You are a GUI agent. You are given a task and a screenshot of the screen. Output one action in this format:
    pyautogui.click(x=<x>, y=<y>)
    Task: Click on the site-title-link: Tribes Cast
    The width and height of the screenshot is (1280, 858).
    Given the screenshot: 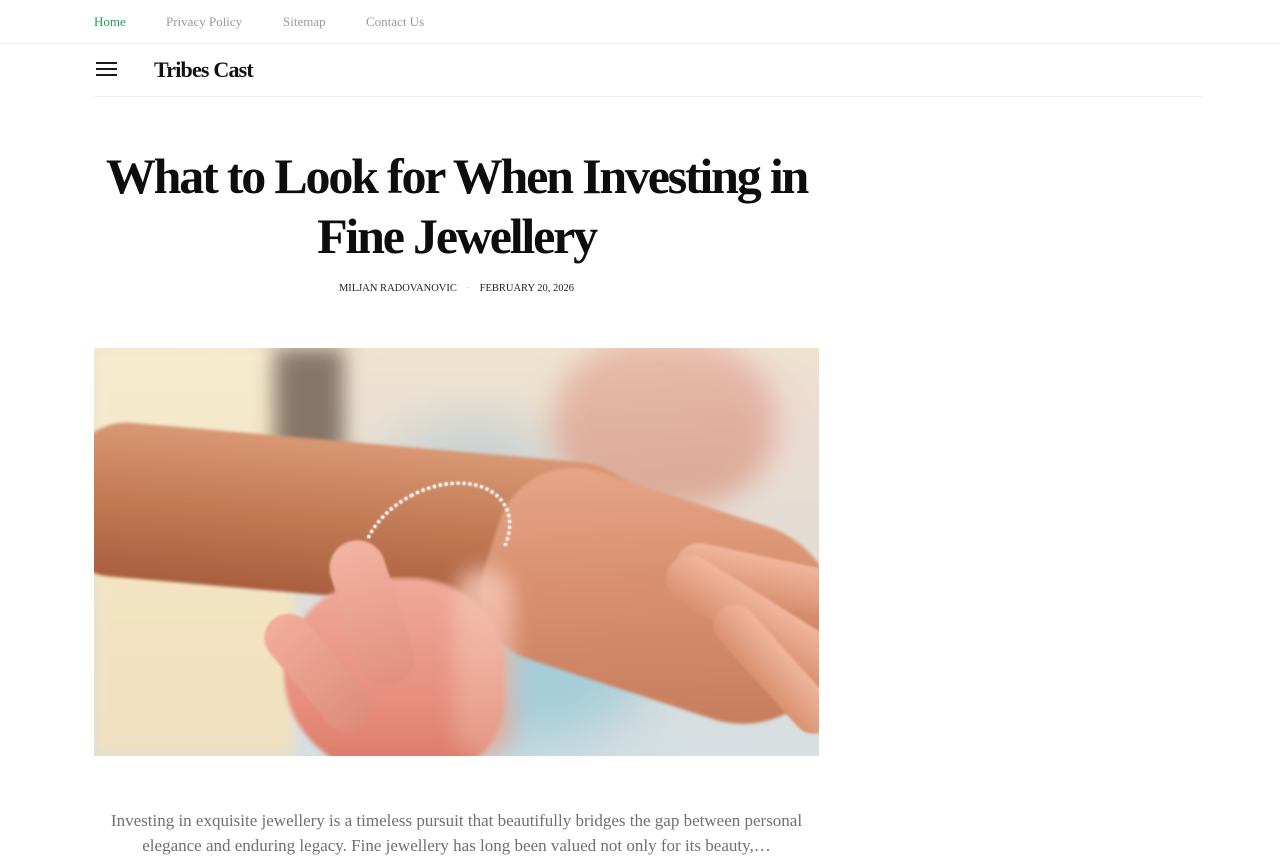 What is the action you would take?
    pyautogui.click(x=204, y=70)
    